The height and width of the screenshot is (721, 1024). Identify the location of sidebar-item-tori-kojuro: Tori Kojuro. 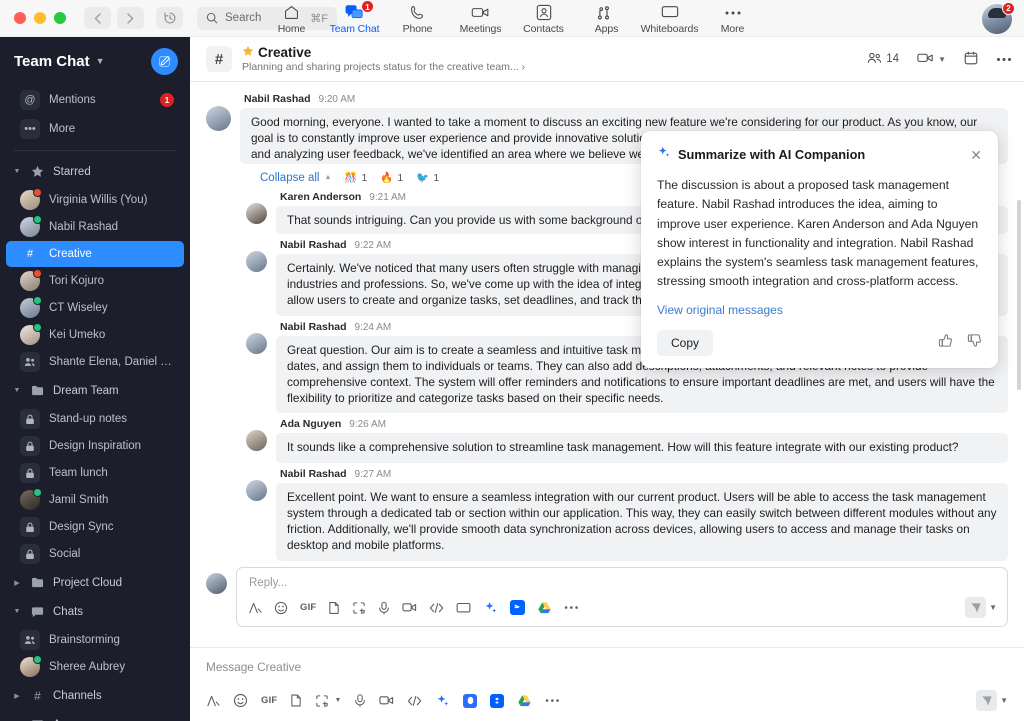
(95, 281).